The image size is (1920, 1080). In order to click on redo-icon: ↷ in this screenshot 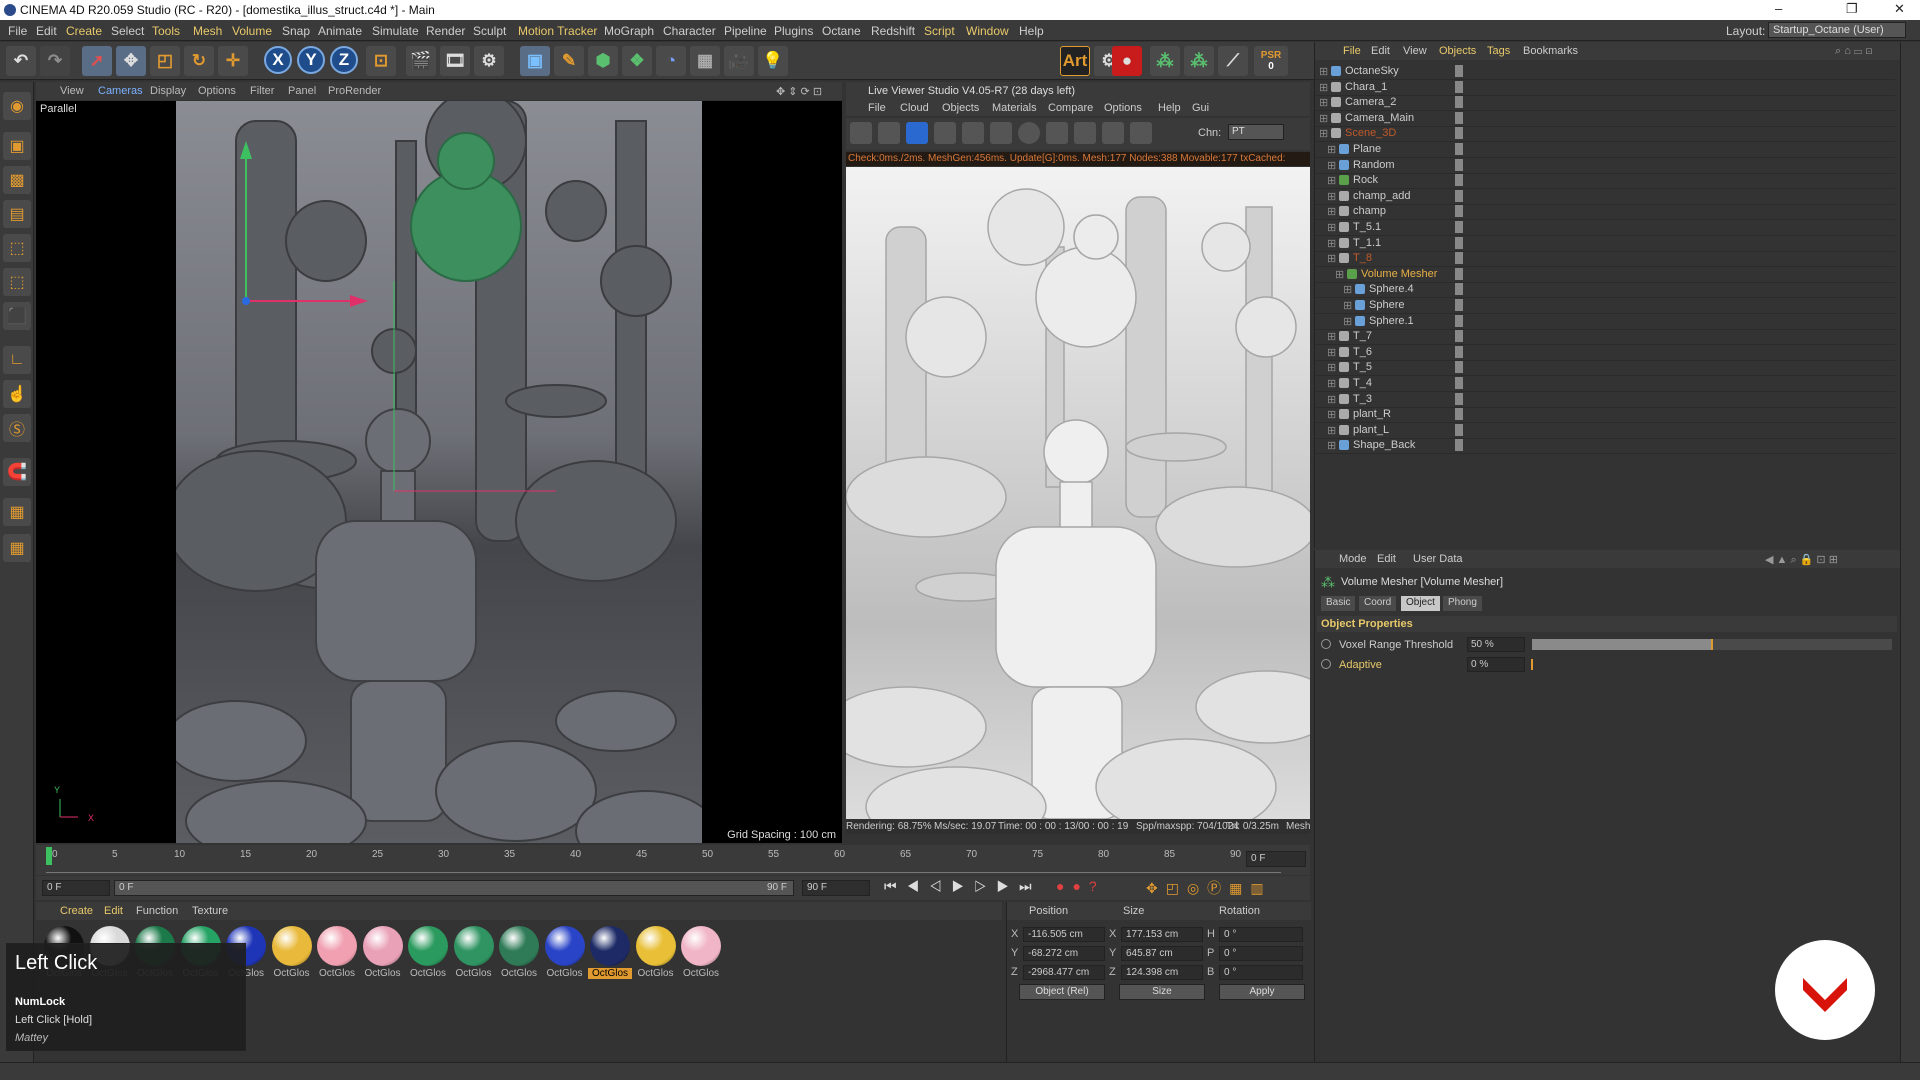, I will do `click(55, 61)`.